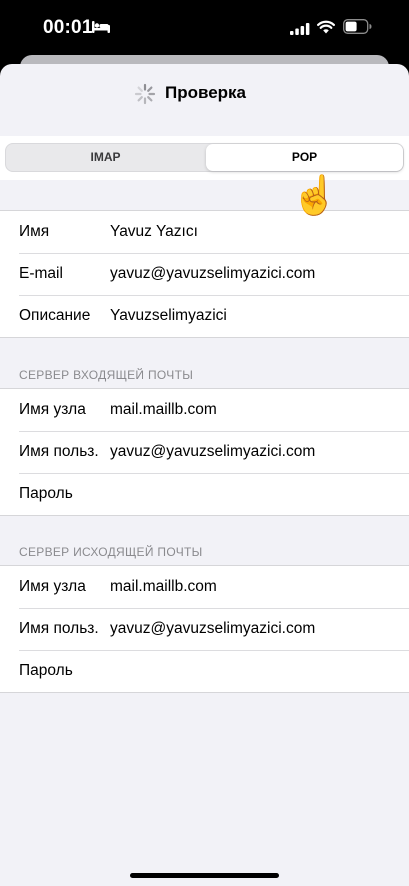 The image size is (409, 886). Describe the element at coordinates (212, 452) in the screenshot. I see `incoming-username-field: yavuz@yavuzselimyazici.com` at that location.